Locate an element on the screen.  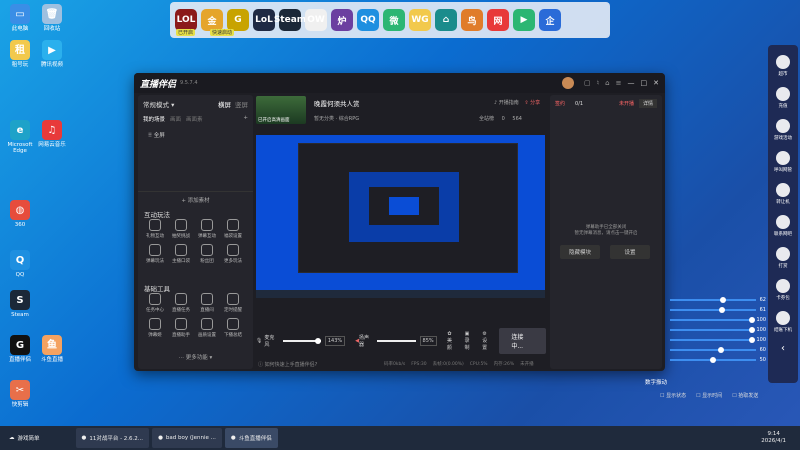
stream-preview is located at coordinates (400, 216).